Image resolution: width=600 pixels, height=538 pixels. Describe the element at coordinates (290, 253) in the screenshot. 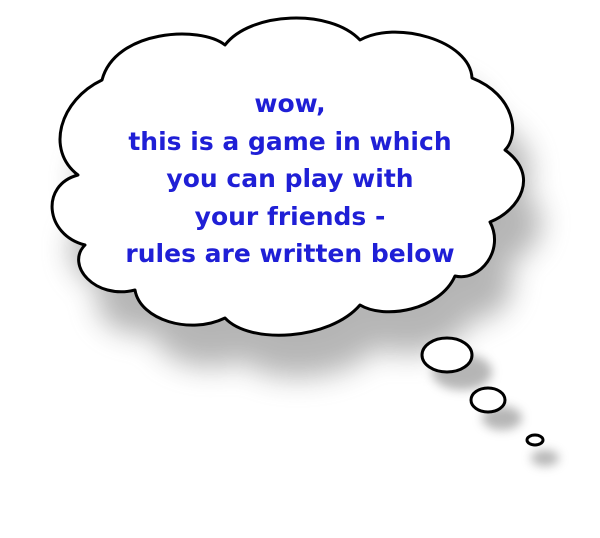

I see `bubble-line-5: rules are written below` at that location.